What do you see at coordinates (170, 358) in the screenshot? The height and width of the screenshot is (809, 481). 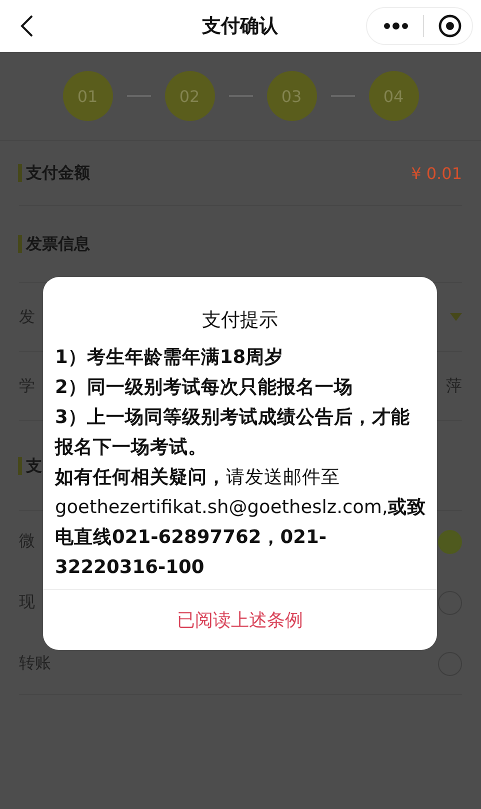 I see `rule-text: 1）考生年龄需年满18周岁` at bounding box center [170, 358].